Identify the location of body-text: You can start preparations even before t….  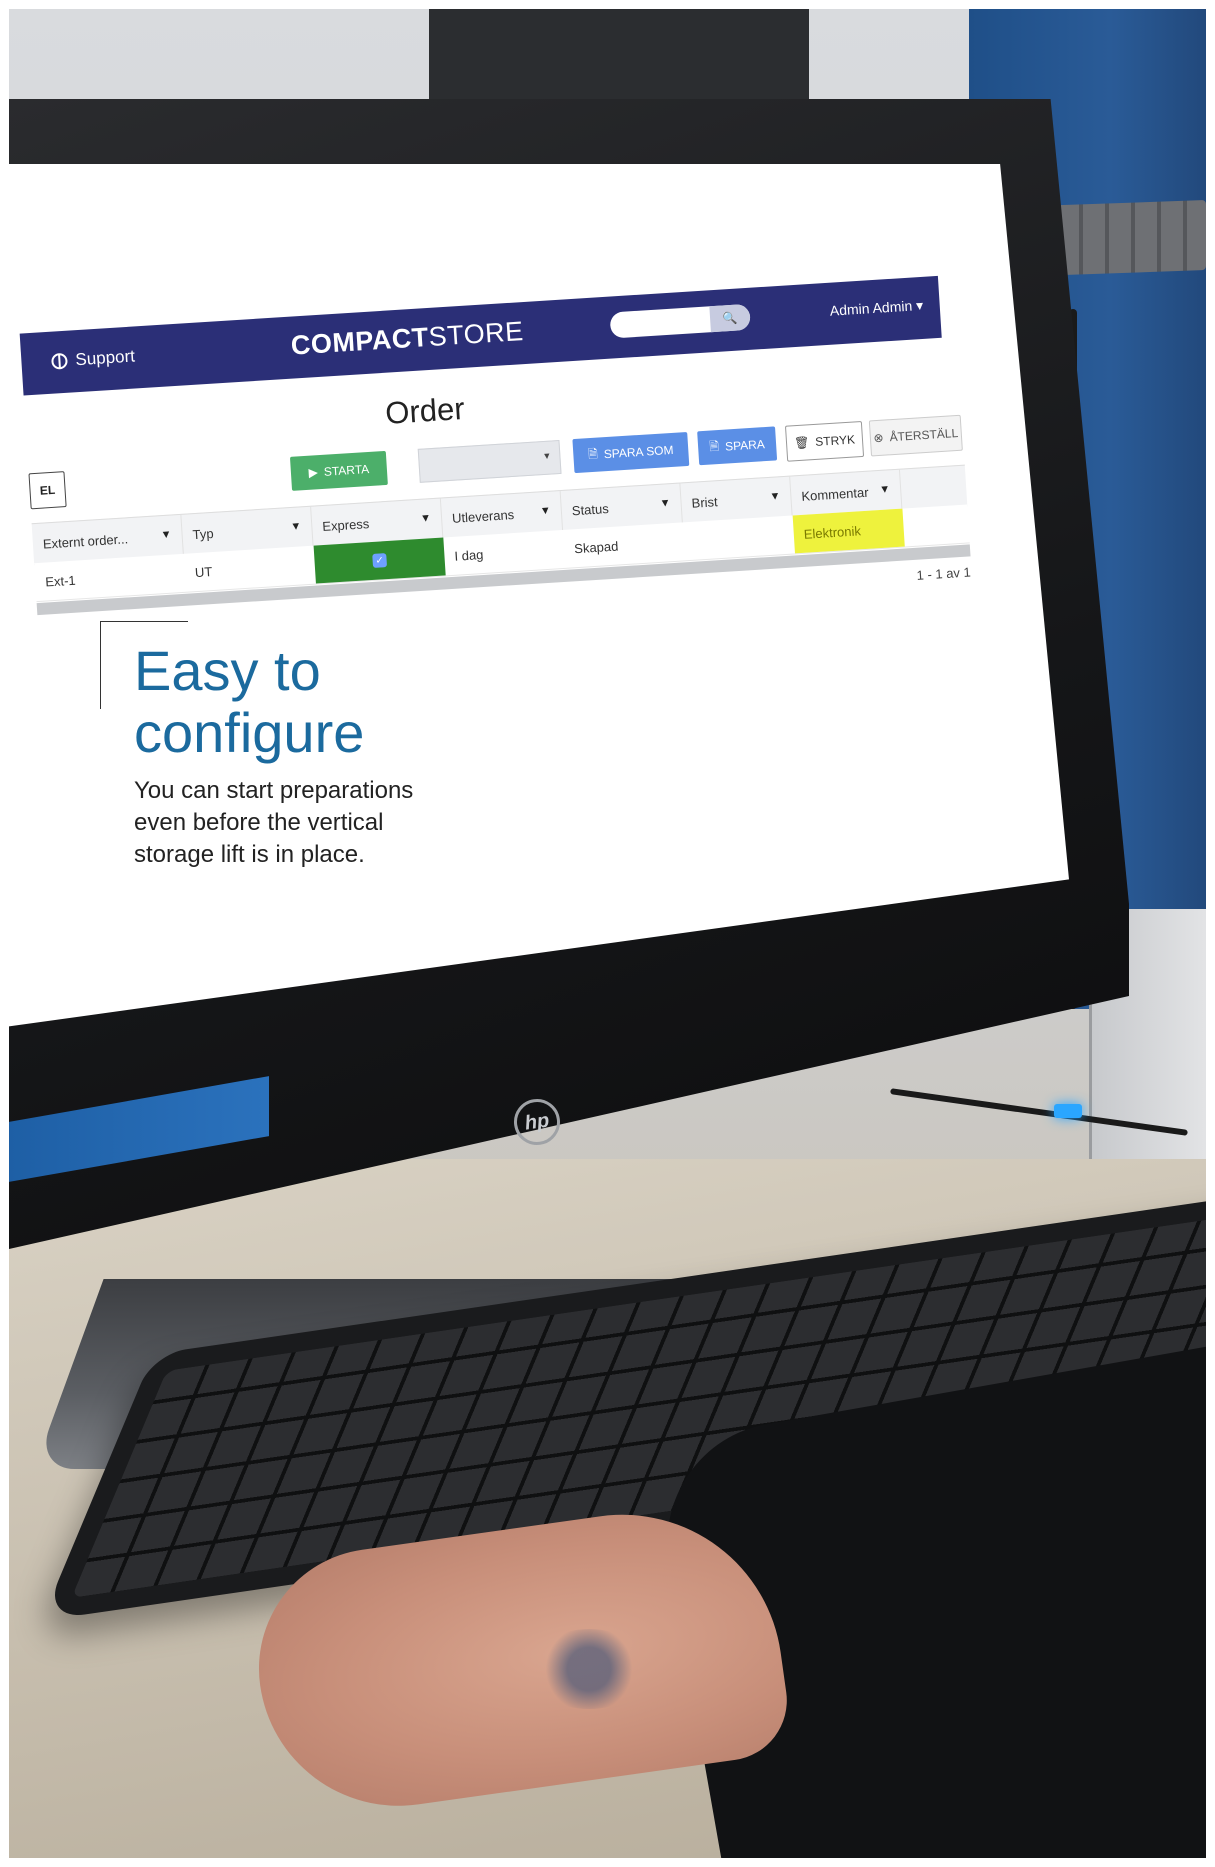
(299, 823).